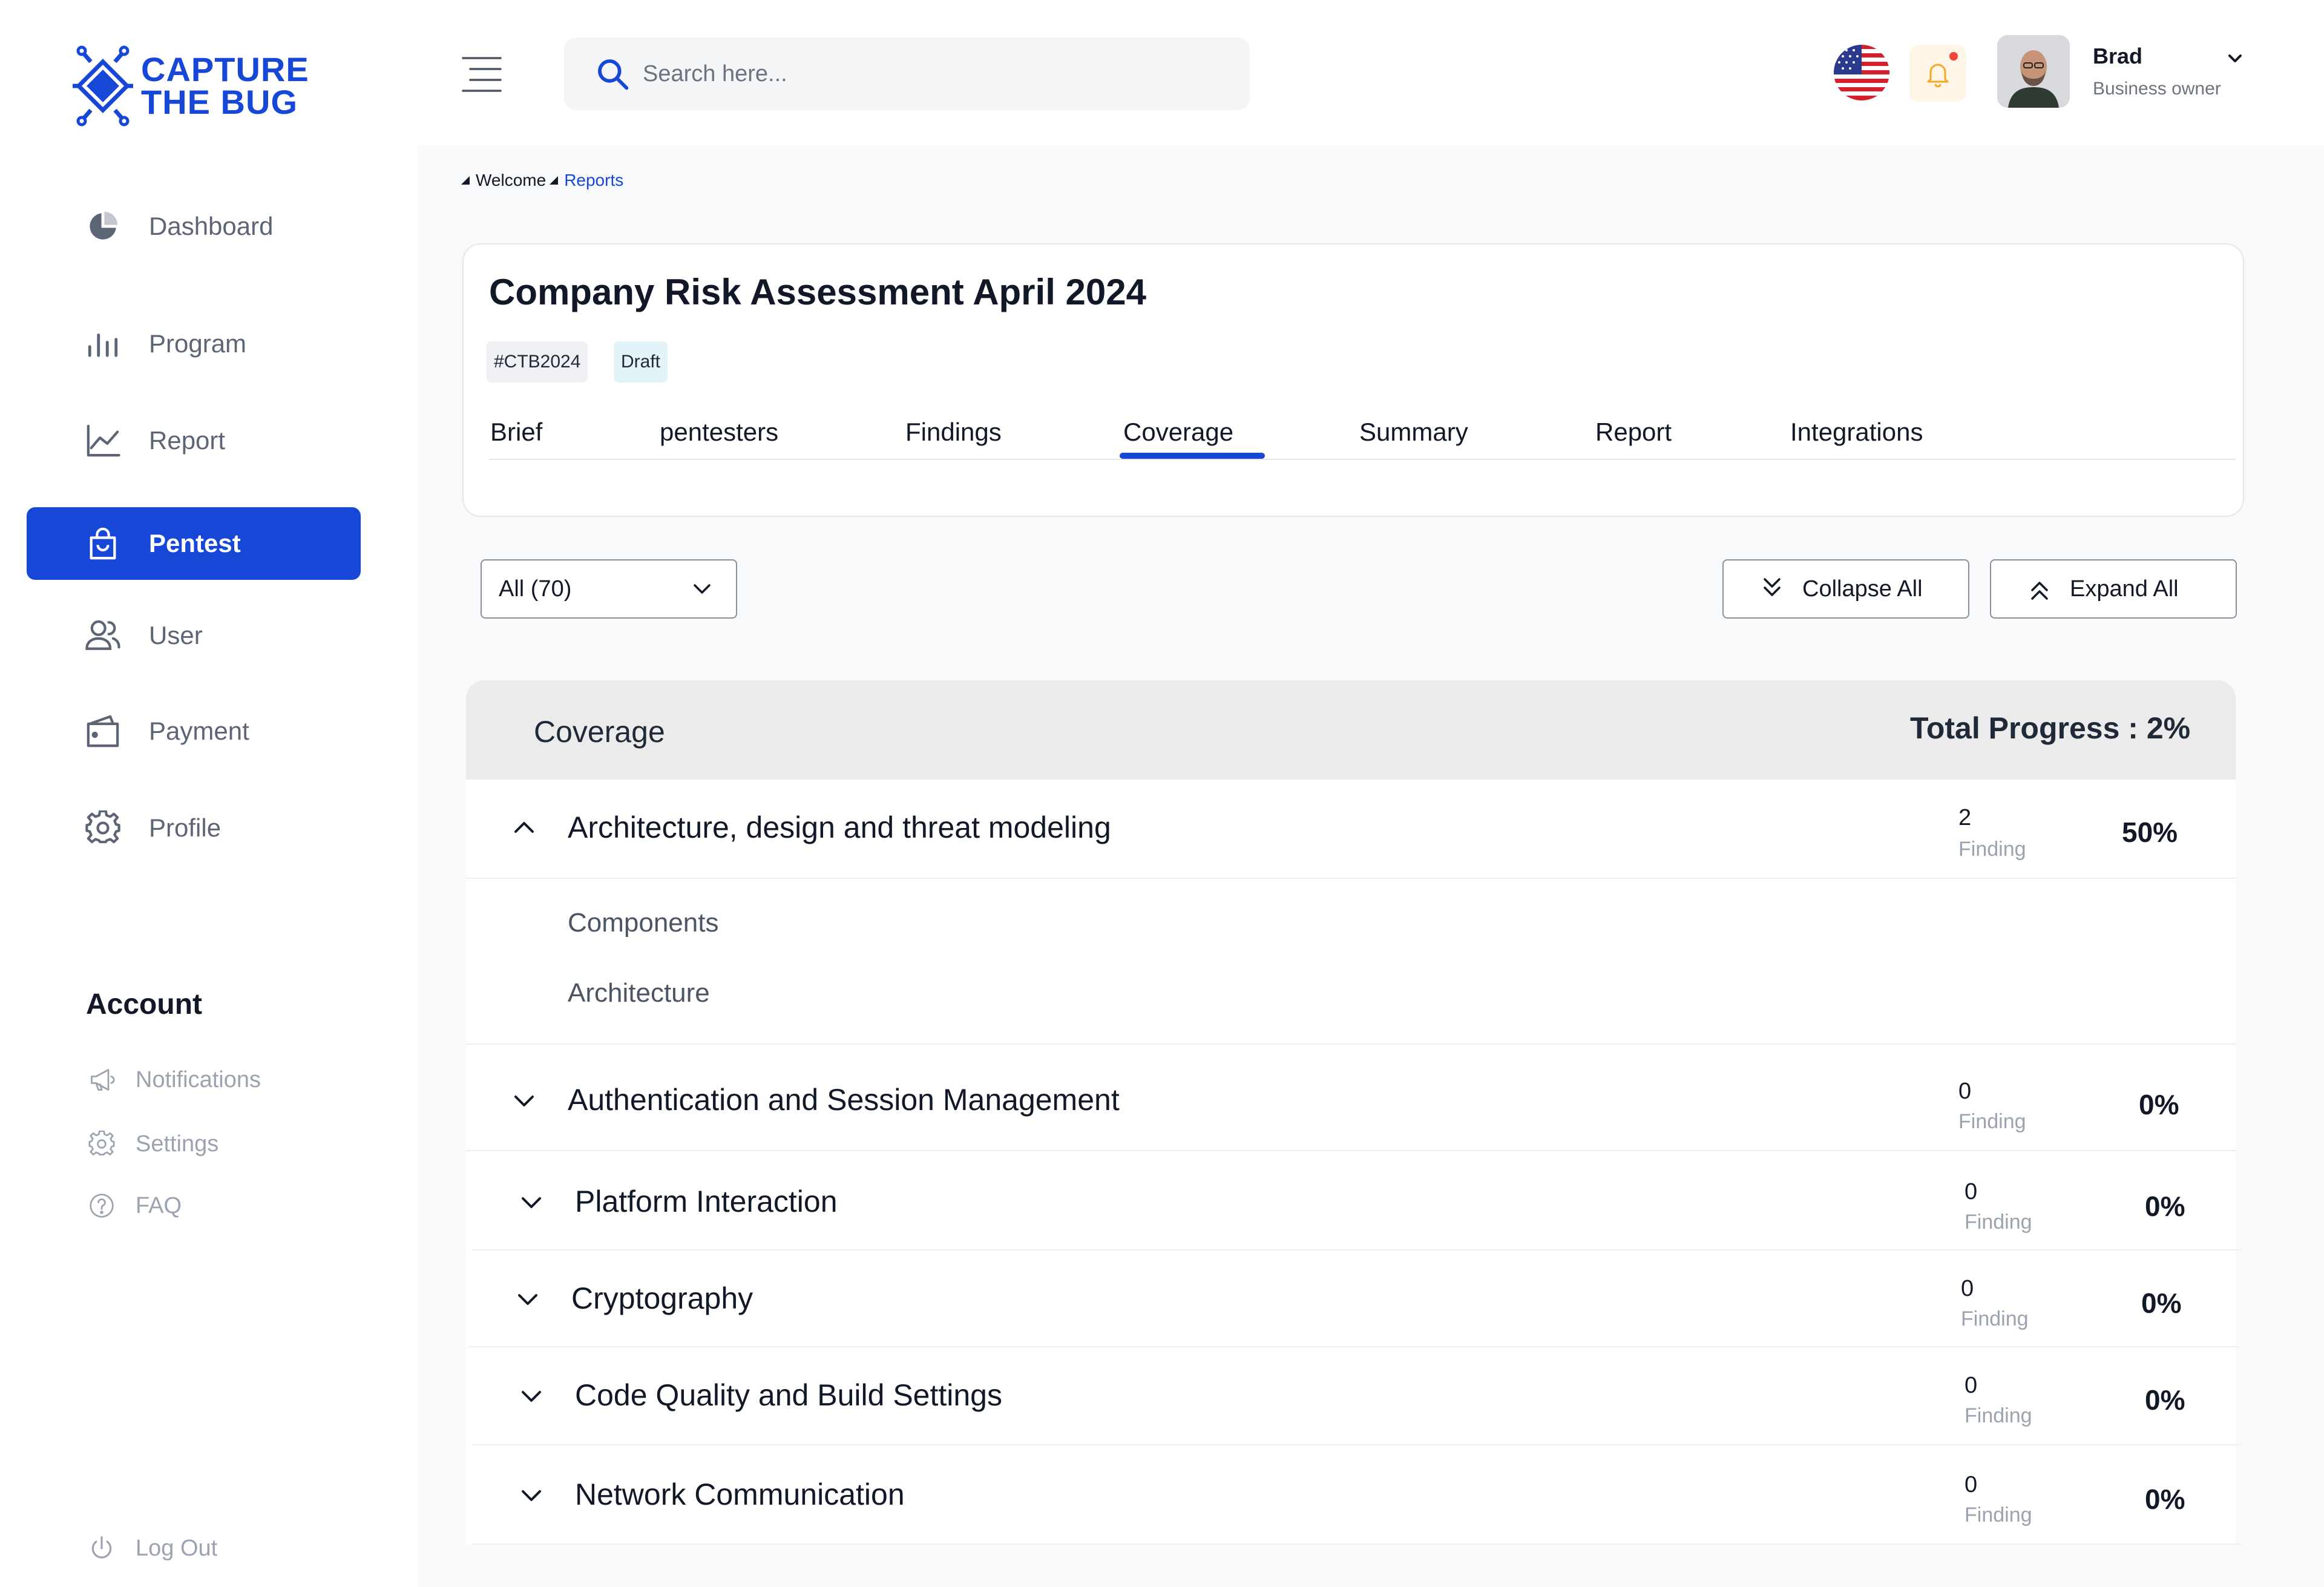  Describe the element at coordinates (101, 1205) in the screenshot. I see `question-icon` at that location.